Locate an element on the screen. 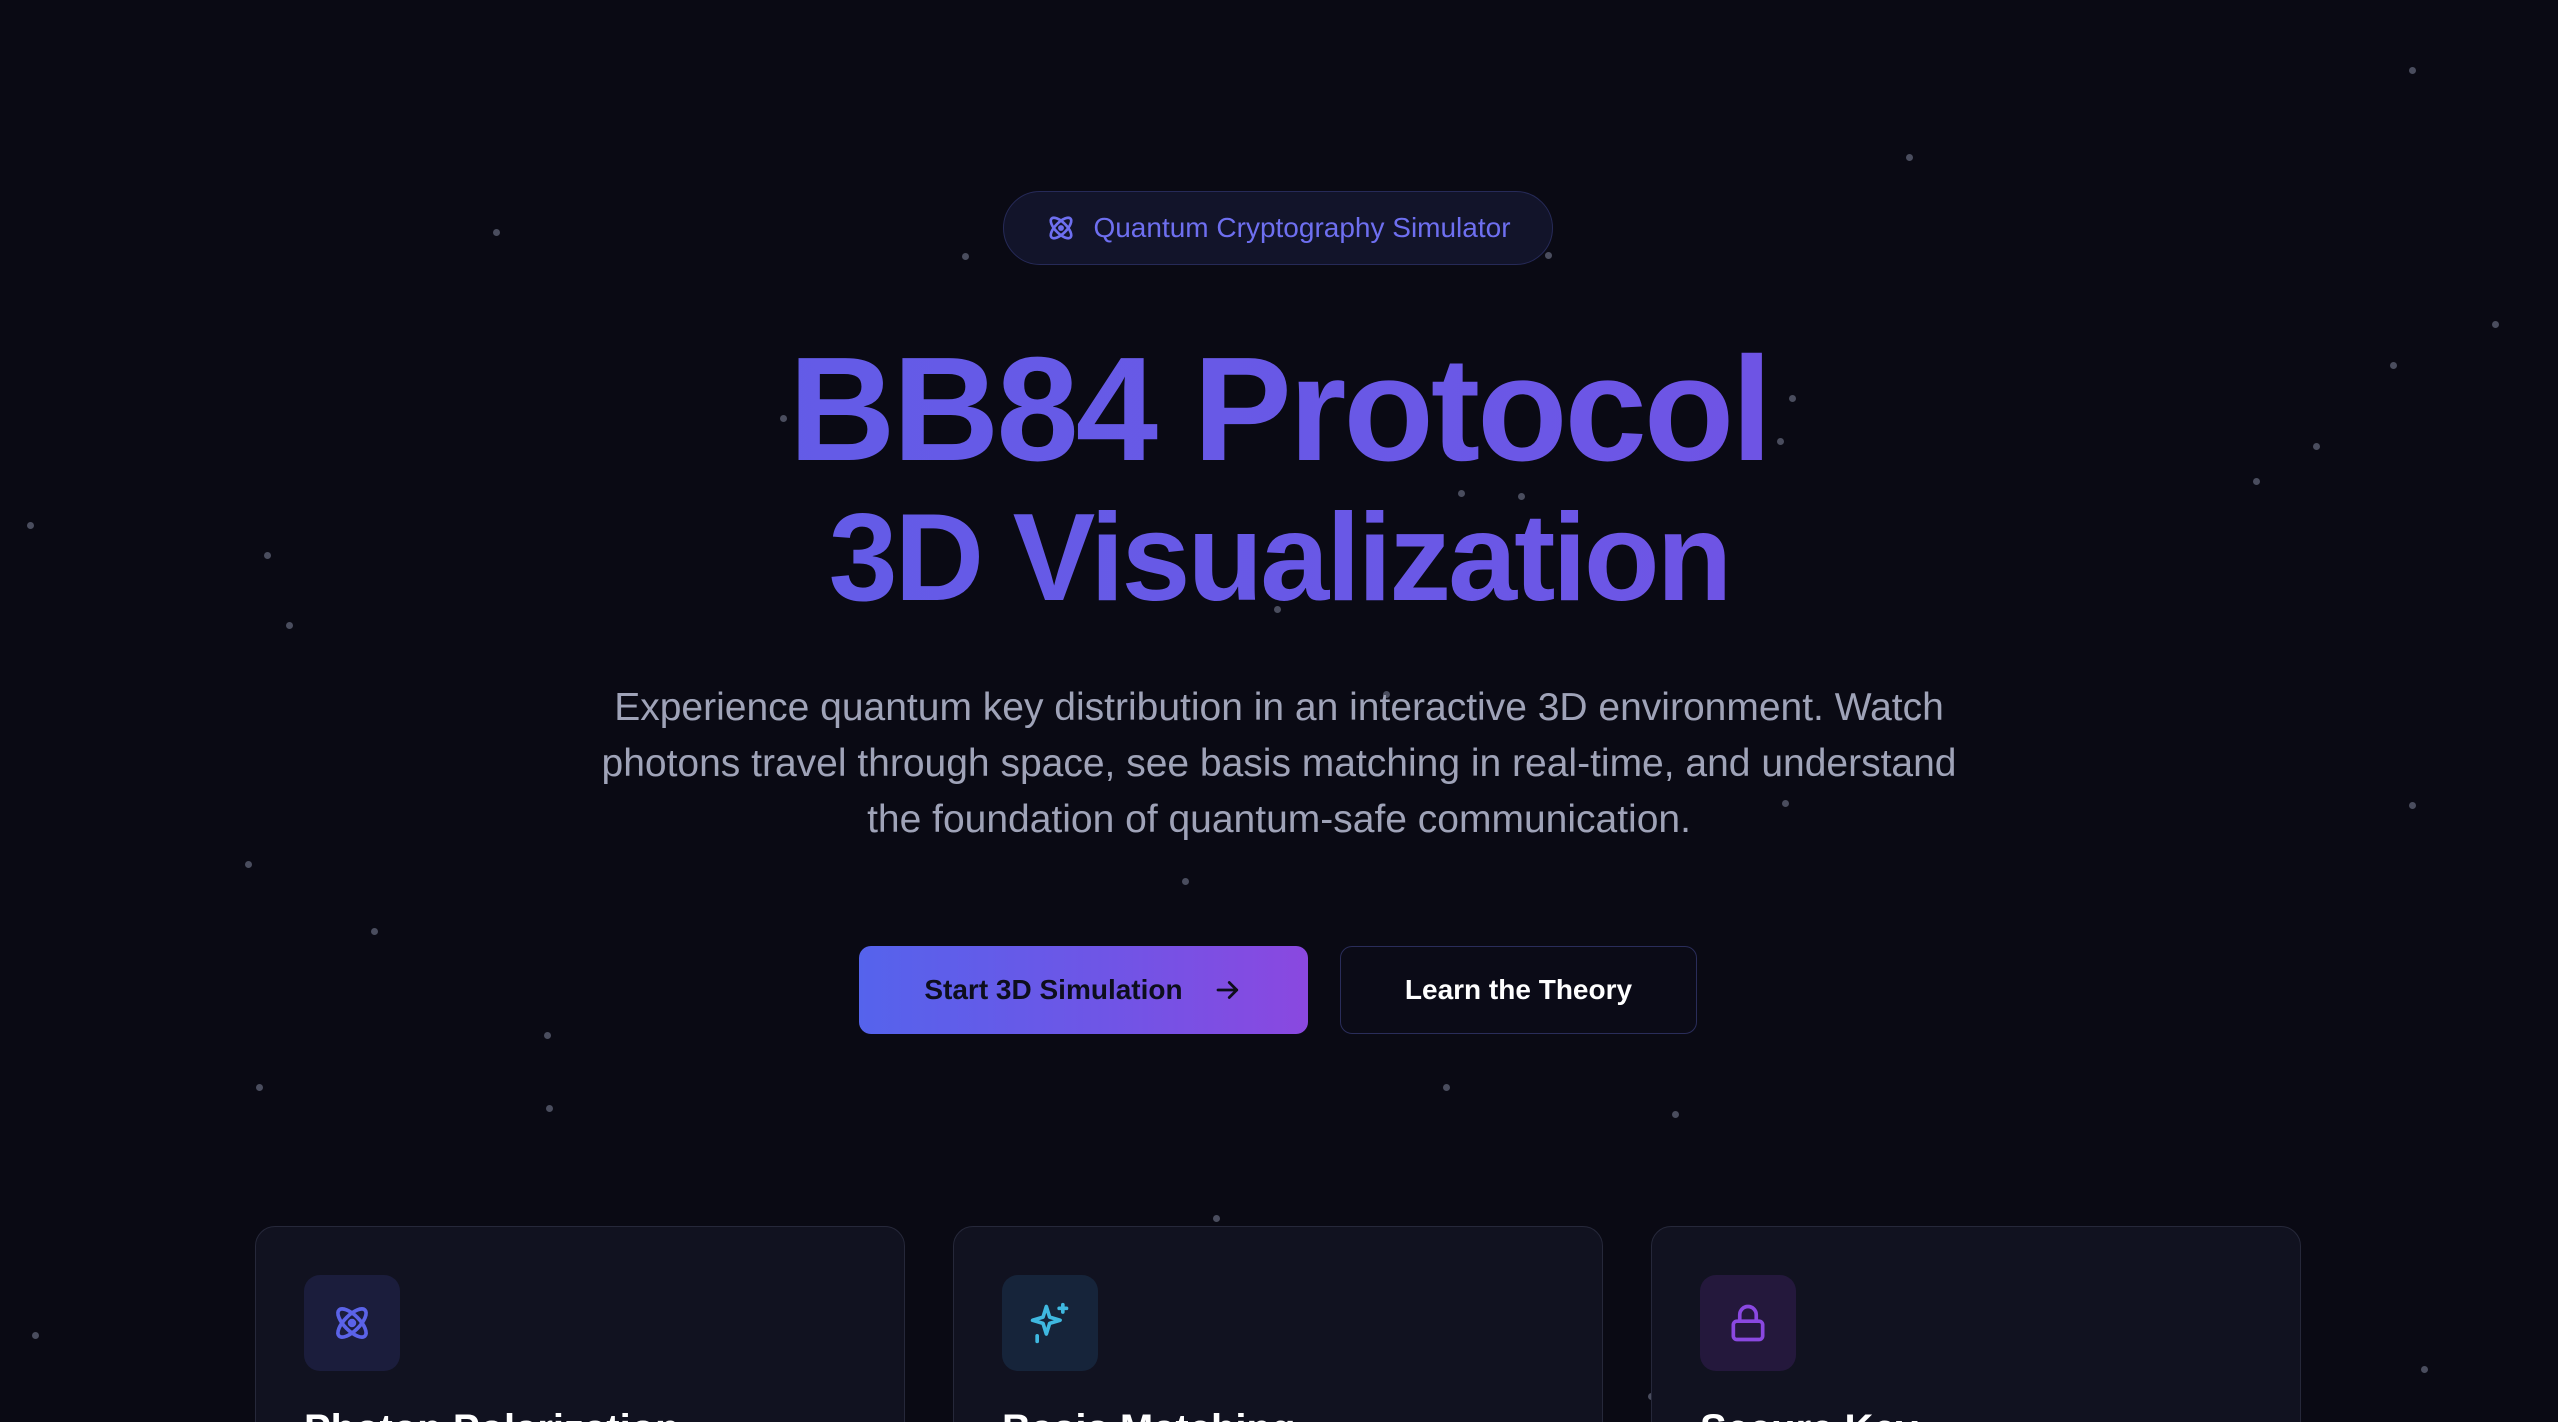 The image size is (2558, 1422). feature-title: Secure Key is located at coordinates (1809, 1414).